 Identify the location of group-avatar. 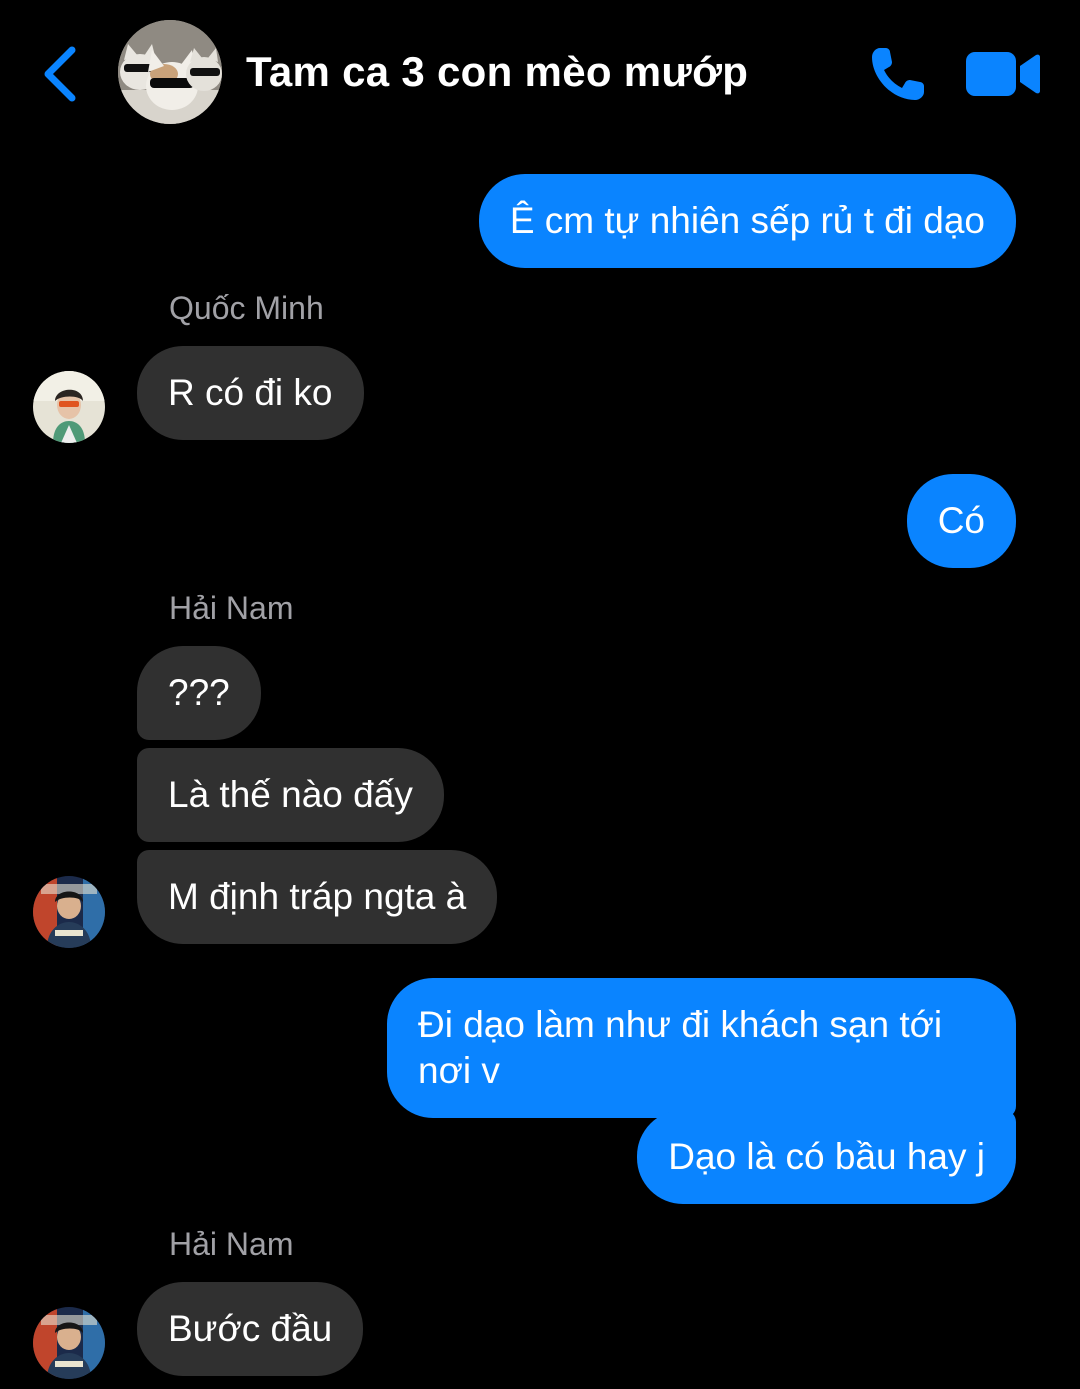
(170, 72).